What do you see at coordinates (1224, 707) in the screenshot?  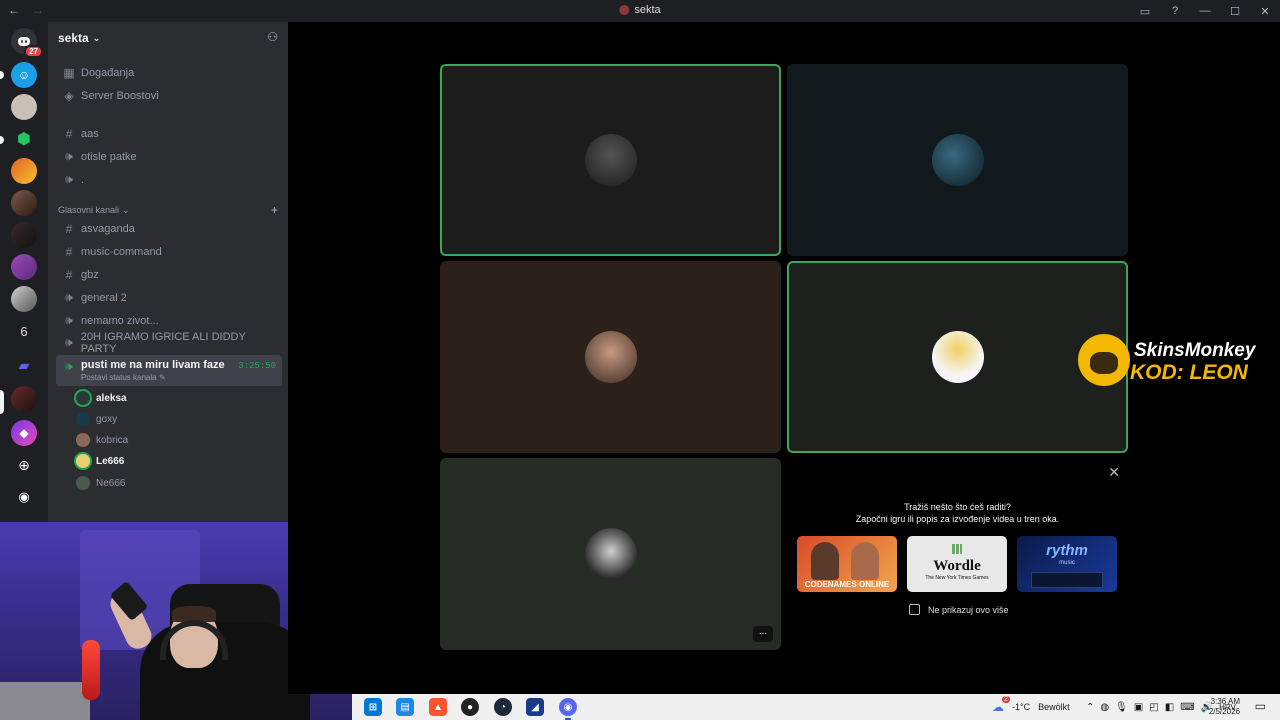 I see `clock: 3:36 AM 2/5/2026` at bounding box center [1224, 707].